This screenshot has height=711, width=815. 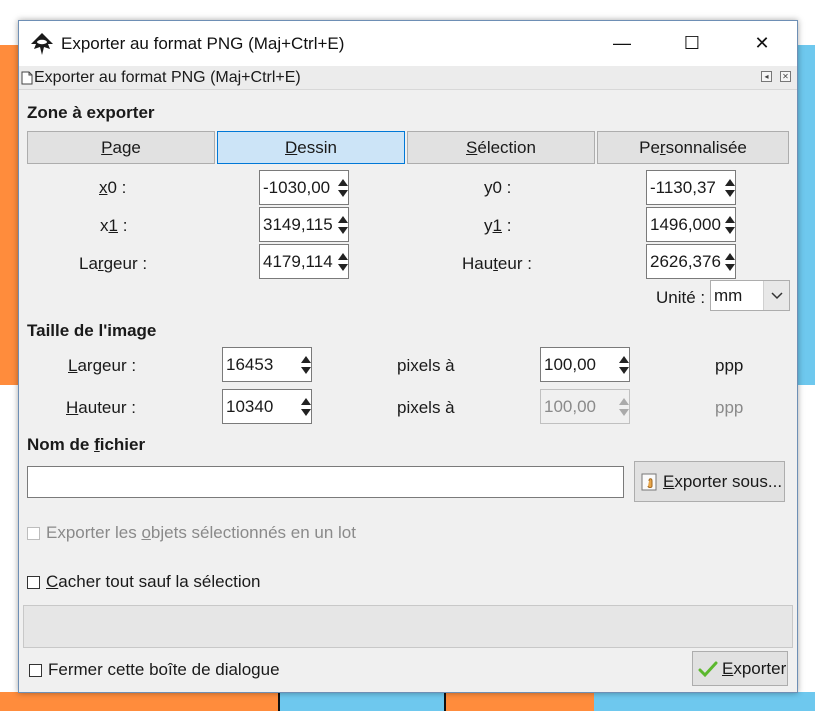 I want to click on area-height-spinbox: 2626,376, so click(x=691, y=261).